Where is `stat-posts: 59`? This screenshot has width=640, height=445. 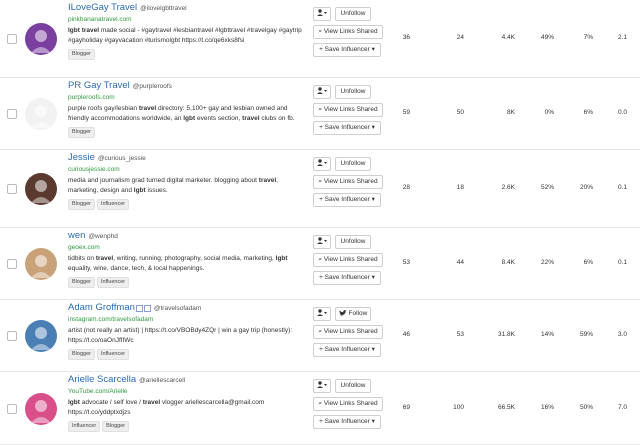
stat-posts: 59 is located at coordinates (406, 112).